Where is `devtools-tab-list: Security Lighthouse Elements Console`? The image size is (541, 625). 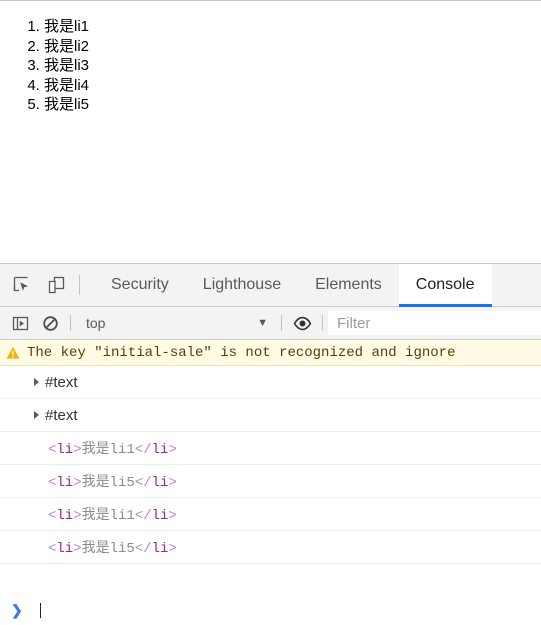
devtools-tab-list: Security Lighthouse Elements Console is located at coordinates (293, 285).